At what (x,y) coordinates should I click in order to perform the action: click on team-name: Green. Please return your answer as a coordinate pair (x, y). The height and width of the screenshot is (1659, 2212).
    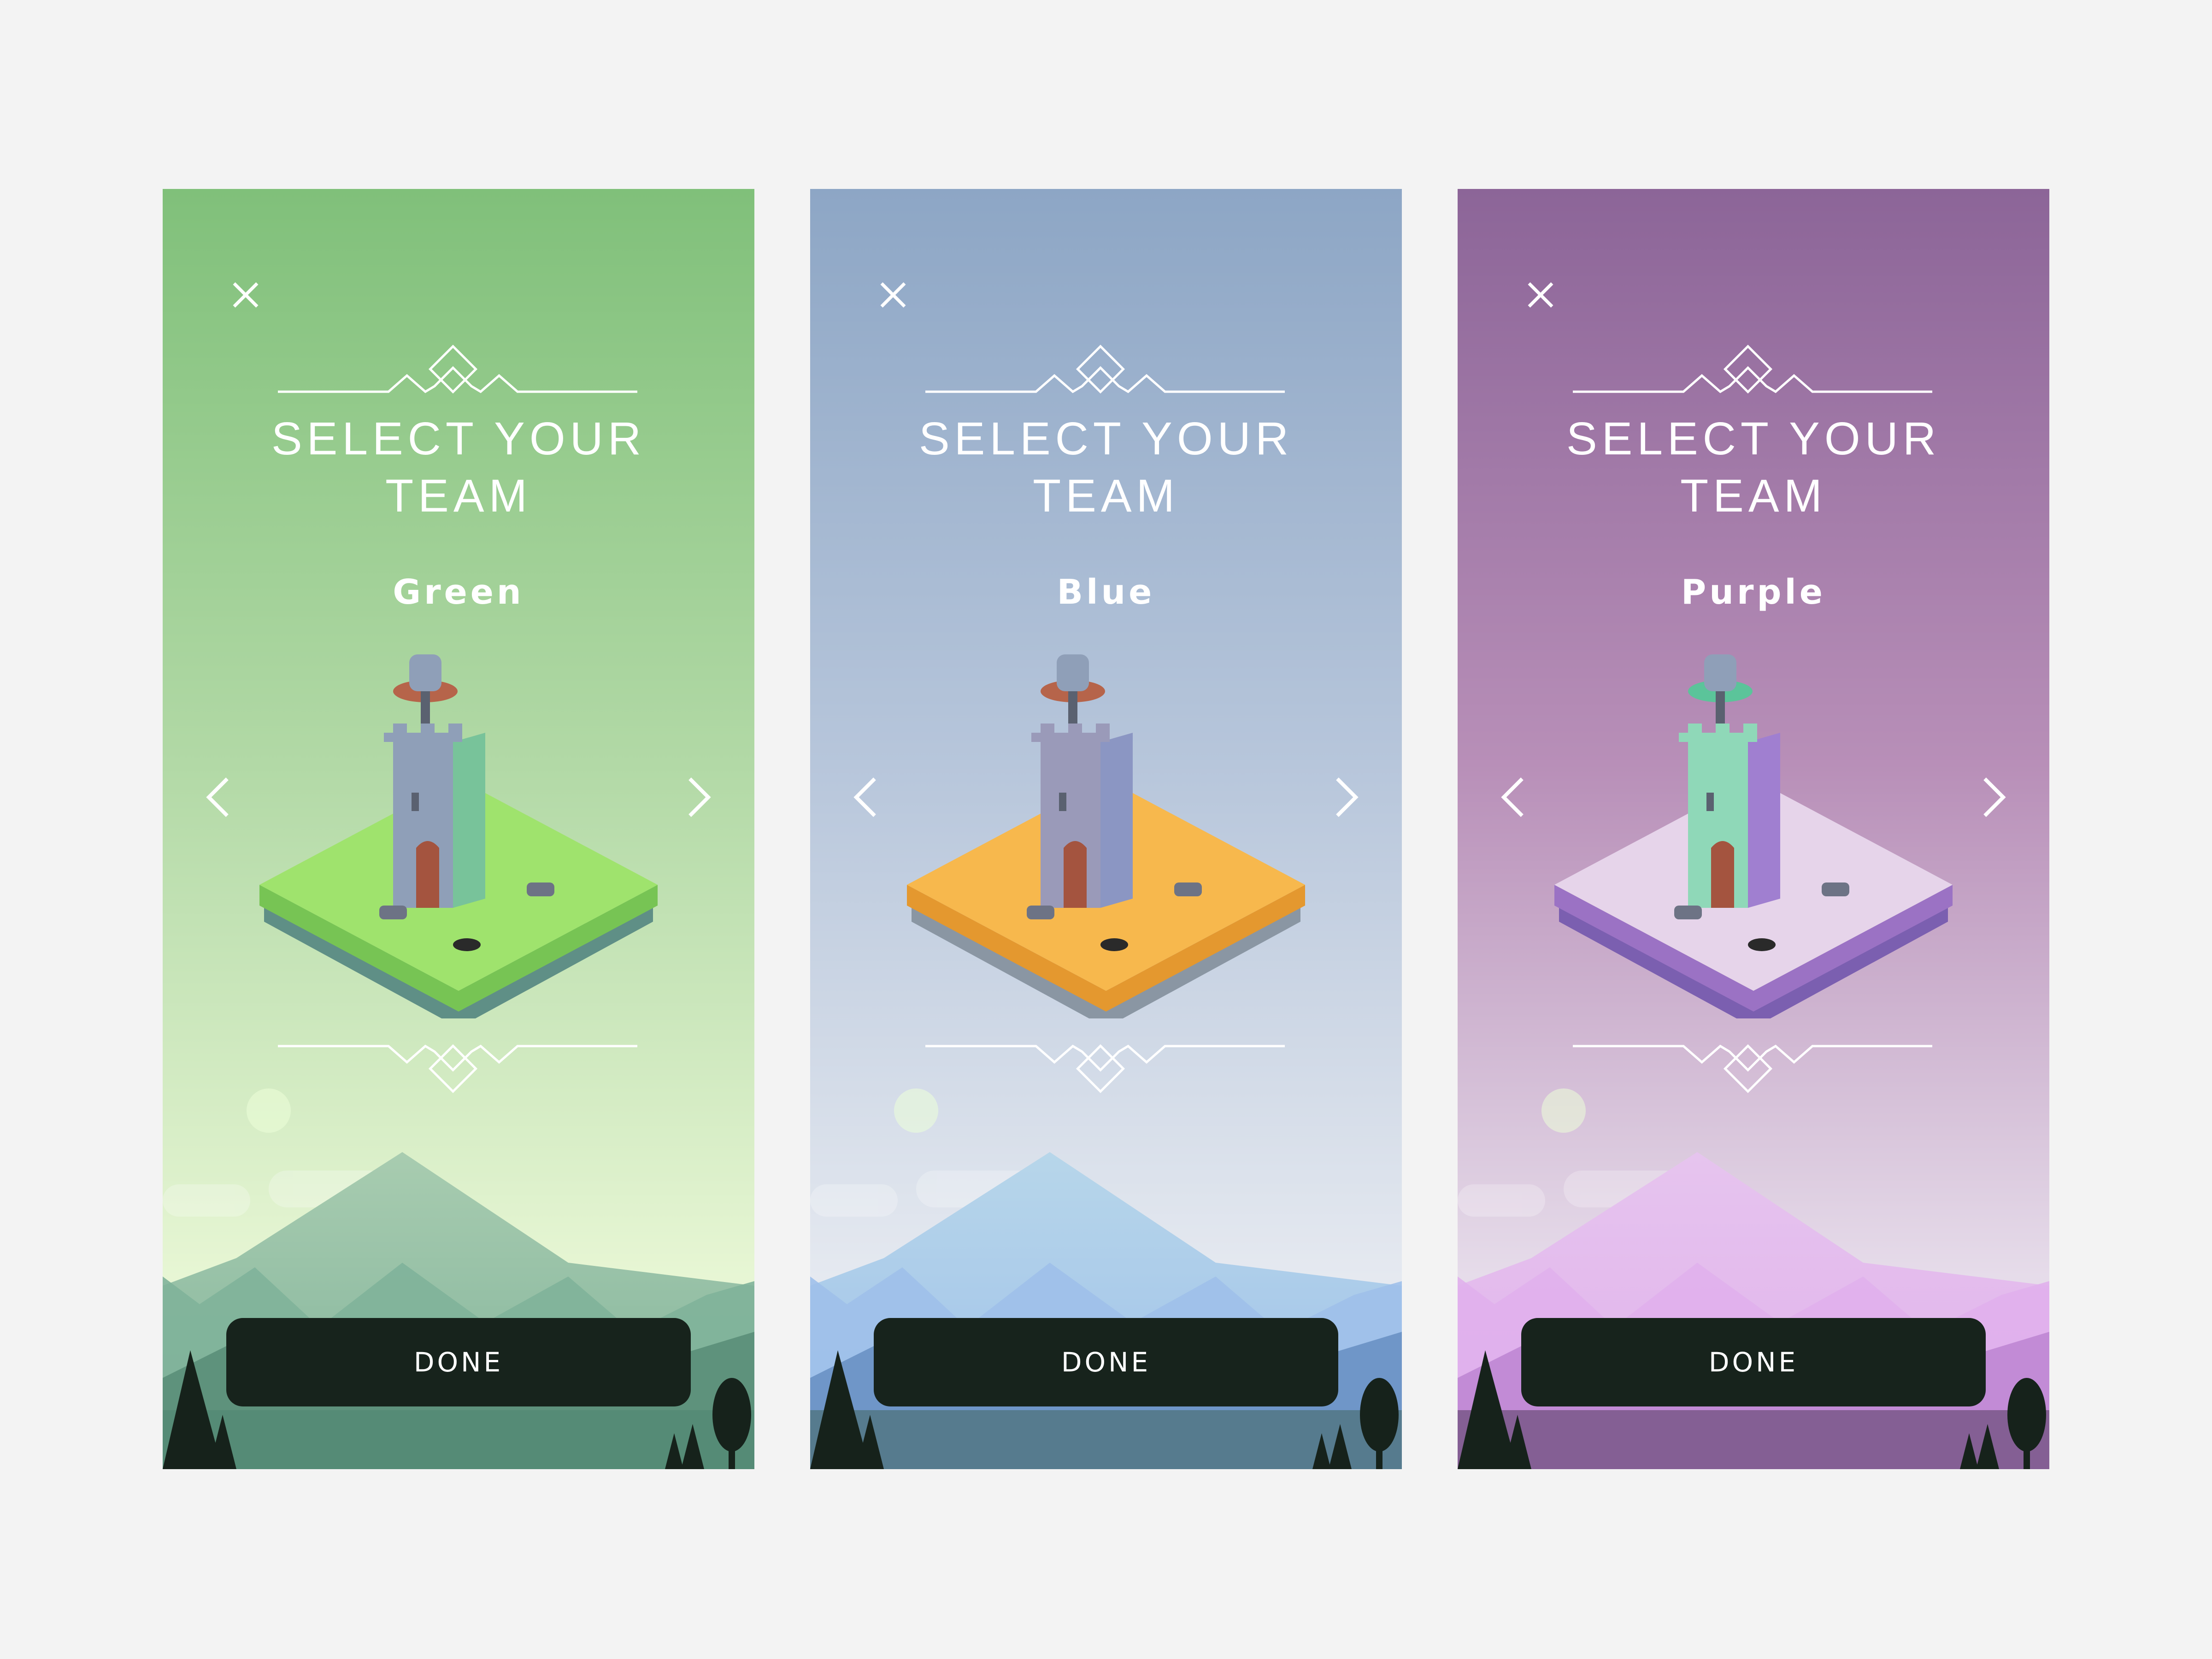
    Looking at the image, I should click on (458, 592).